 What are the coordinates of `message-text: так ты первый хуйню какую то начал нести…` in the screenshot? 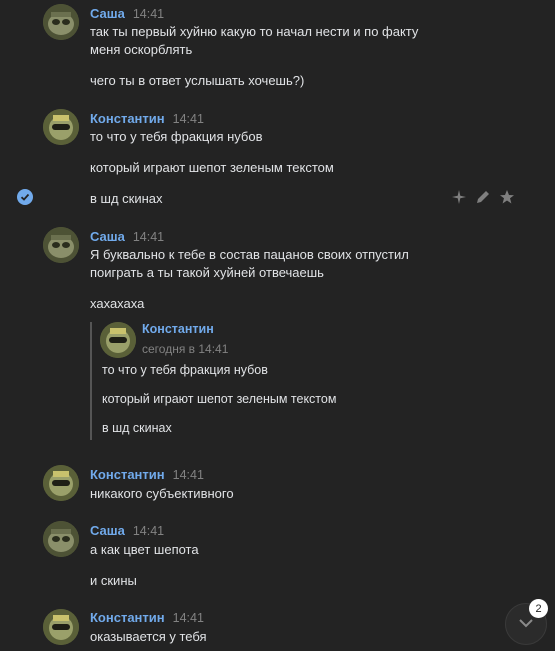 It's located at (254, 31).